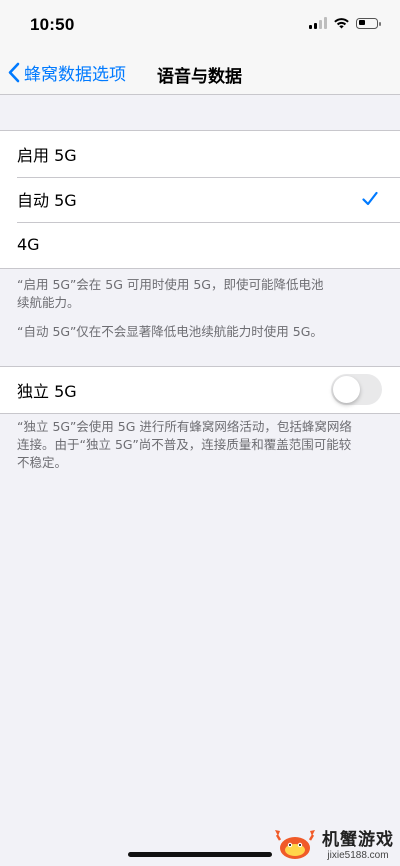  I want to click on option-auto-5g: 自动 5G, so click(200, 199).